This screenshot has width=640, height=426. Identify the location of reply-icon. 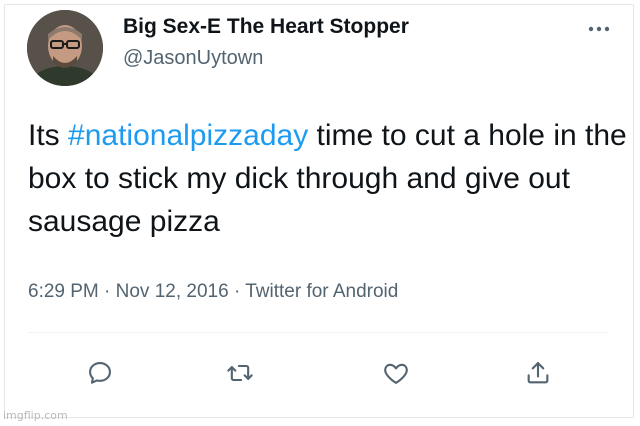
(100, 373).